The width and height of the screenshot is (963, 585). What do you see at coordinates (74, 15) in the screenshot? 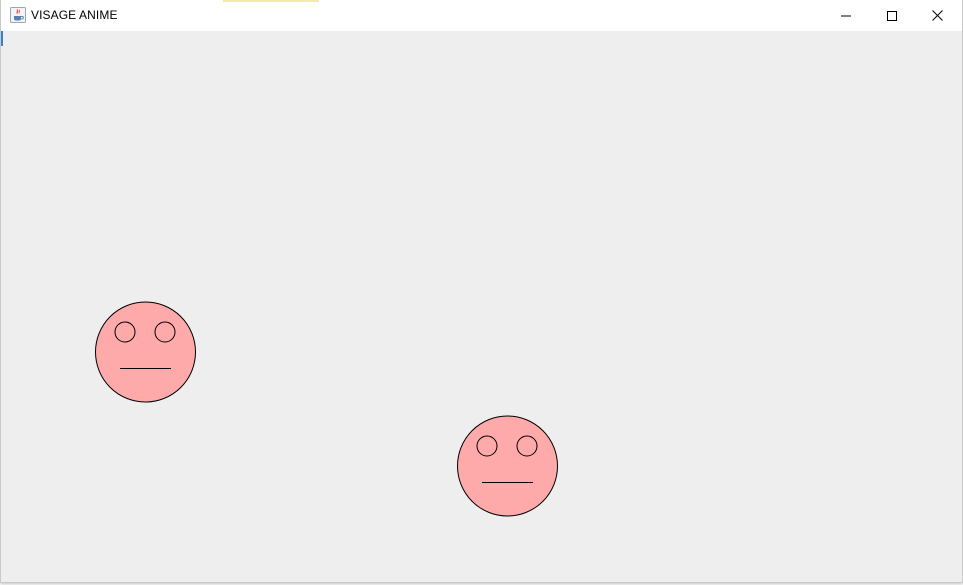
I see `window-title: VISAGE ANIME` at bounding box center [74, 15].